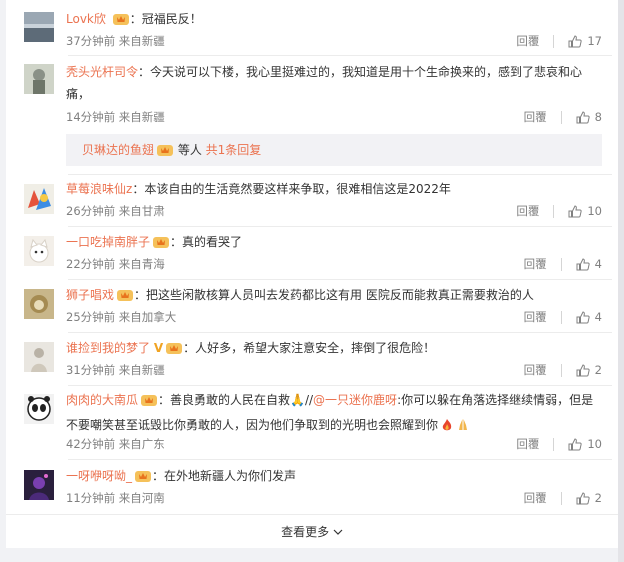  I want to click on comment-actions: 回覆 17, so click(559, 41).